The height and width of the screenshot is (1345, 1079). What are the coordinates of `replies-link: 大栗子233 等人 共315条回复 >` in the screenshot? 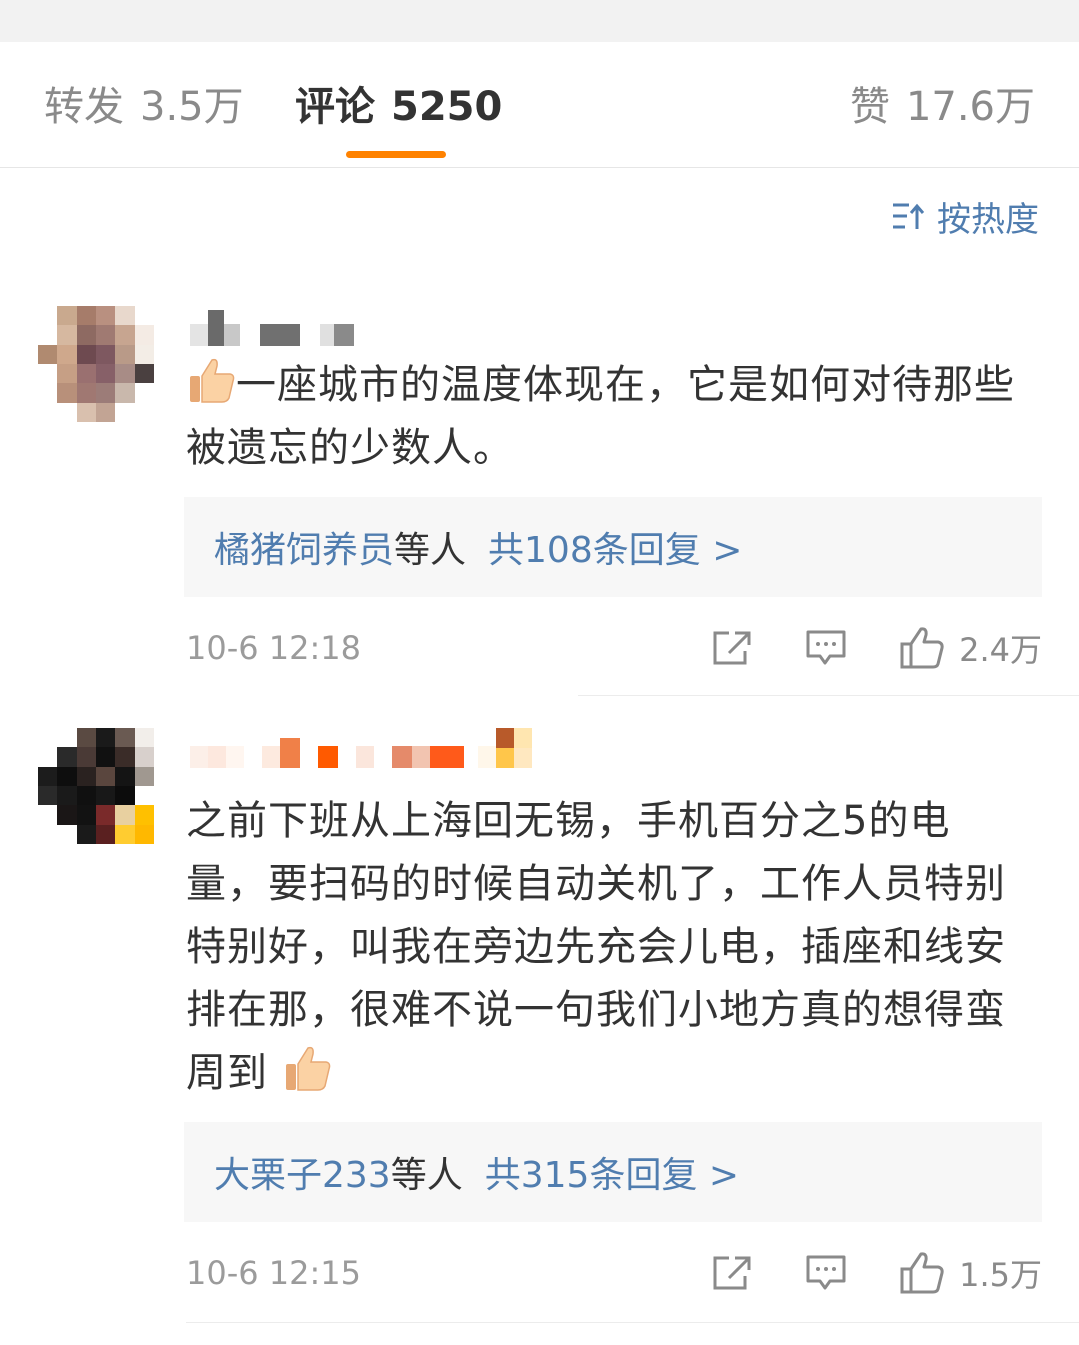 It's located at (613, 1172).